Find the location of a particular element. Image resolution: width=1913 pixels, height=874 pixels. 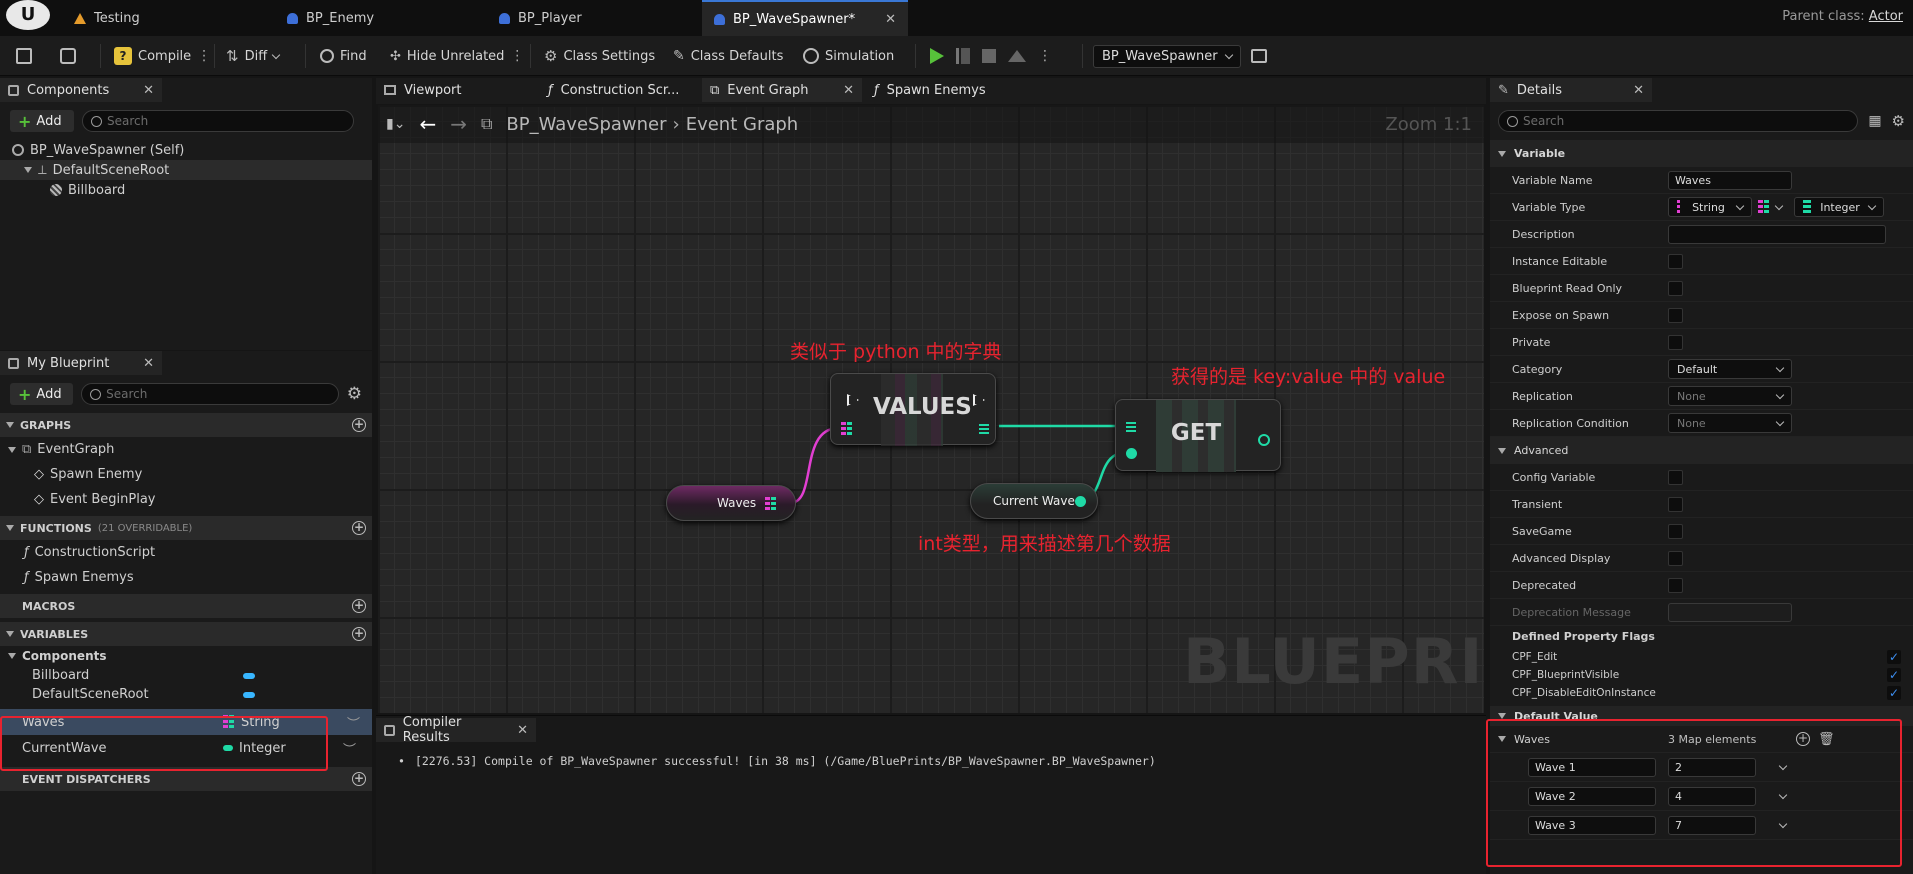

class-defaults-button: ✎ Class Defaults is located at coordinates (728, 56).